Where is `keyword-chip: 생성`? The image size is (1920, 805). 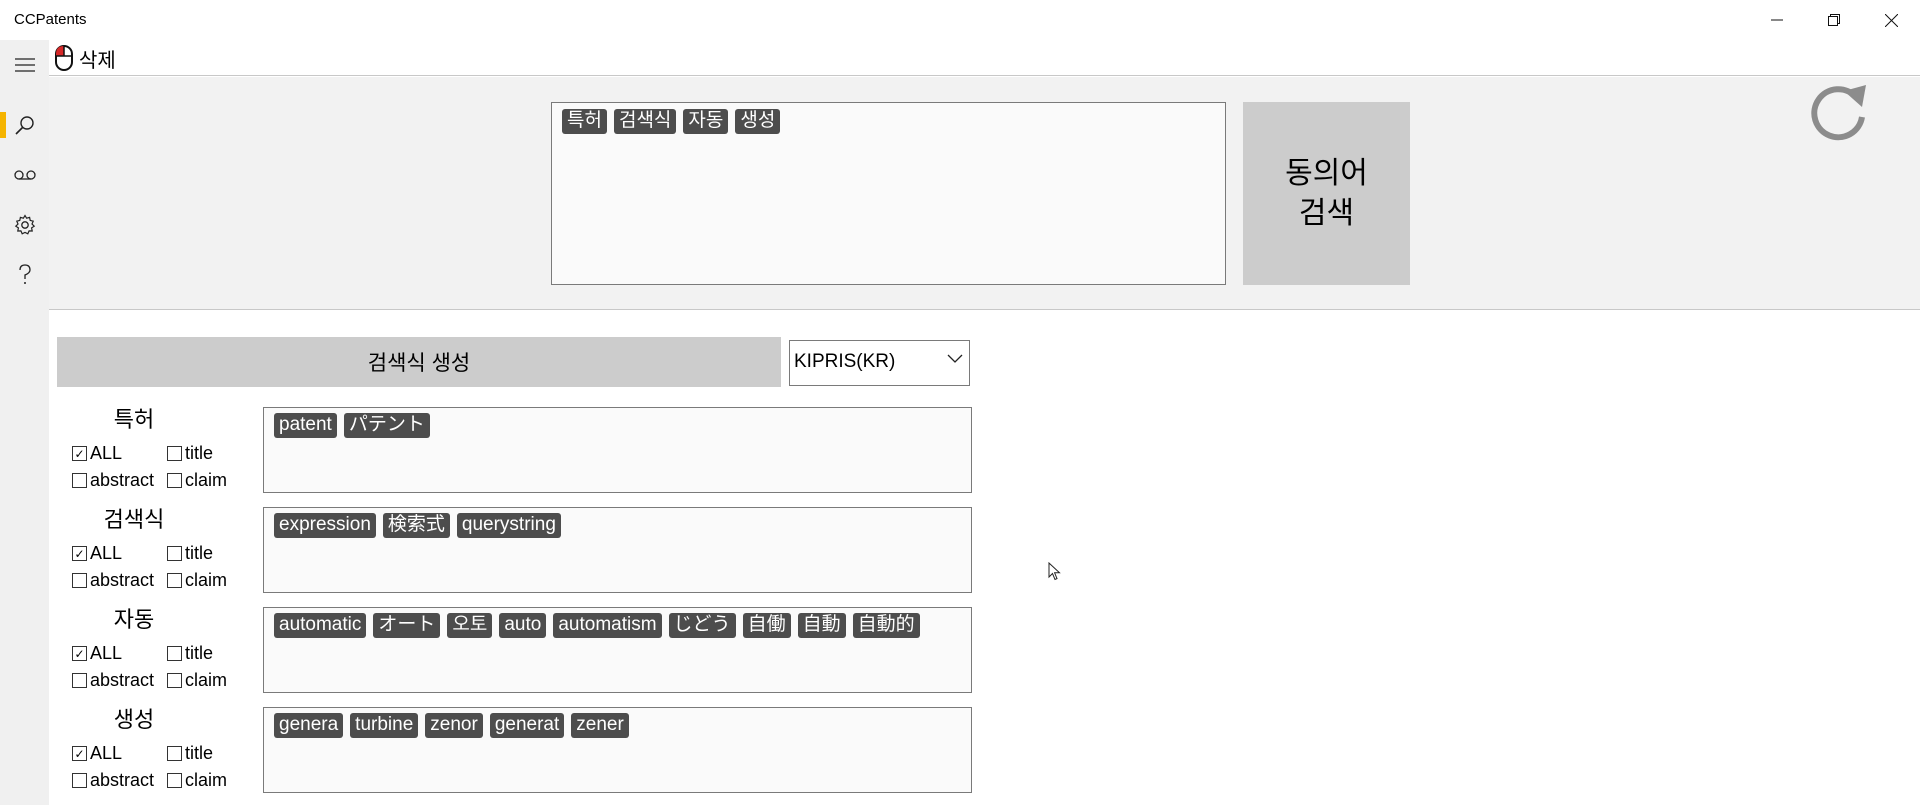
keyword-chip: 생성 is located at coordinates (758, 121).